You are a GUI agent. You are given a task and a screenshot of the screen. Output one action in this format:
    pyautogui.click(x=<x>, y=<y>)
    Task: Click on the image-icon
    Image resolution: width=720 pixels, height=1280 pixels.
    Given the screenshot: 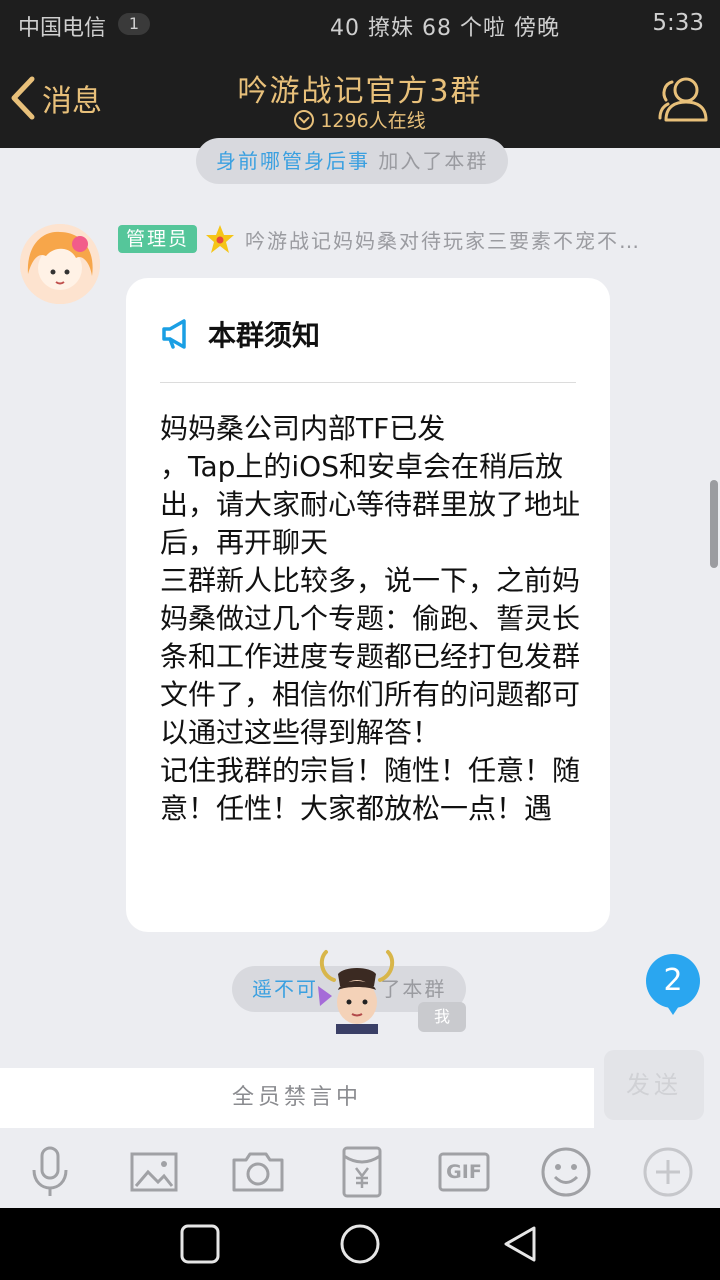 What is the action you would take?
    pyautogui.click(x=154, y=1172)
    